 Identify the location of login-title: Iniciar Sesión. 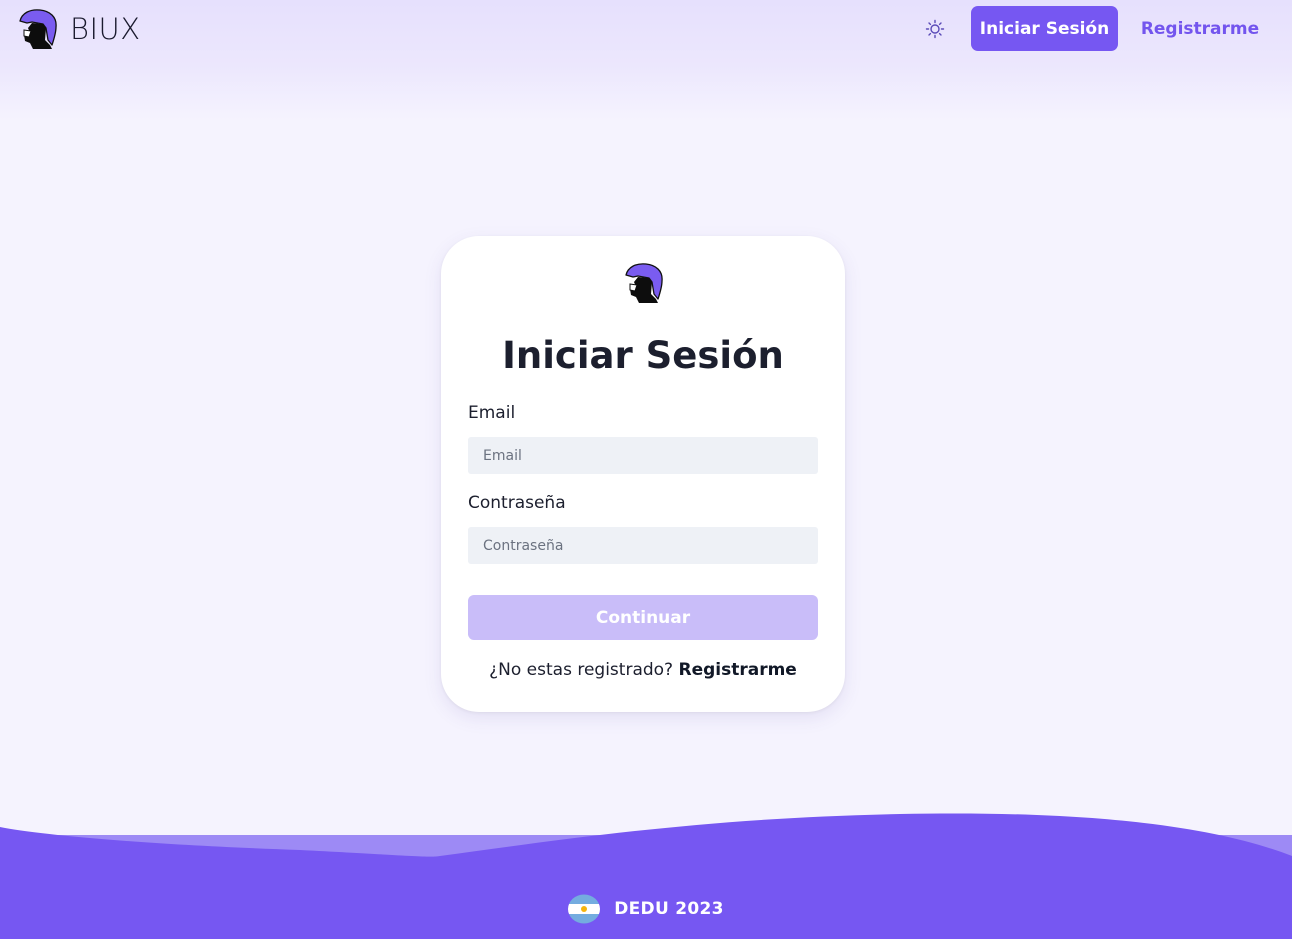
(643, 355).